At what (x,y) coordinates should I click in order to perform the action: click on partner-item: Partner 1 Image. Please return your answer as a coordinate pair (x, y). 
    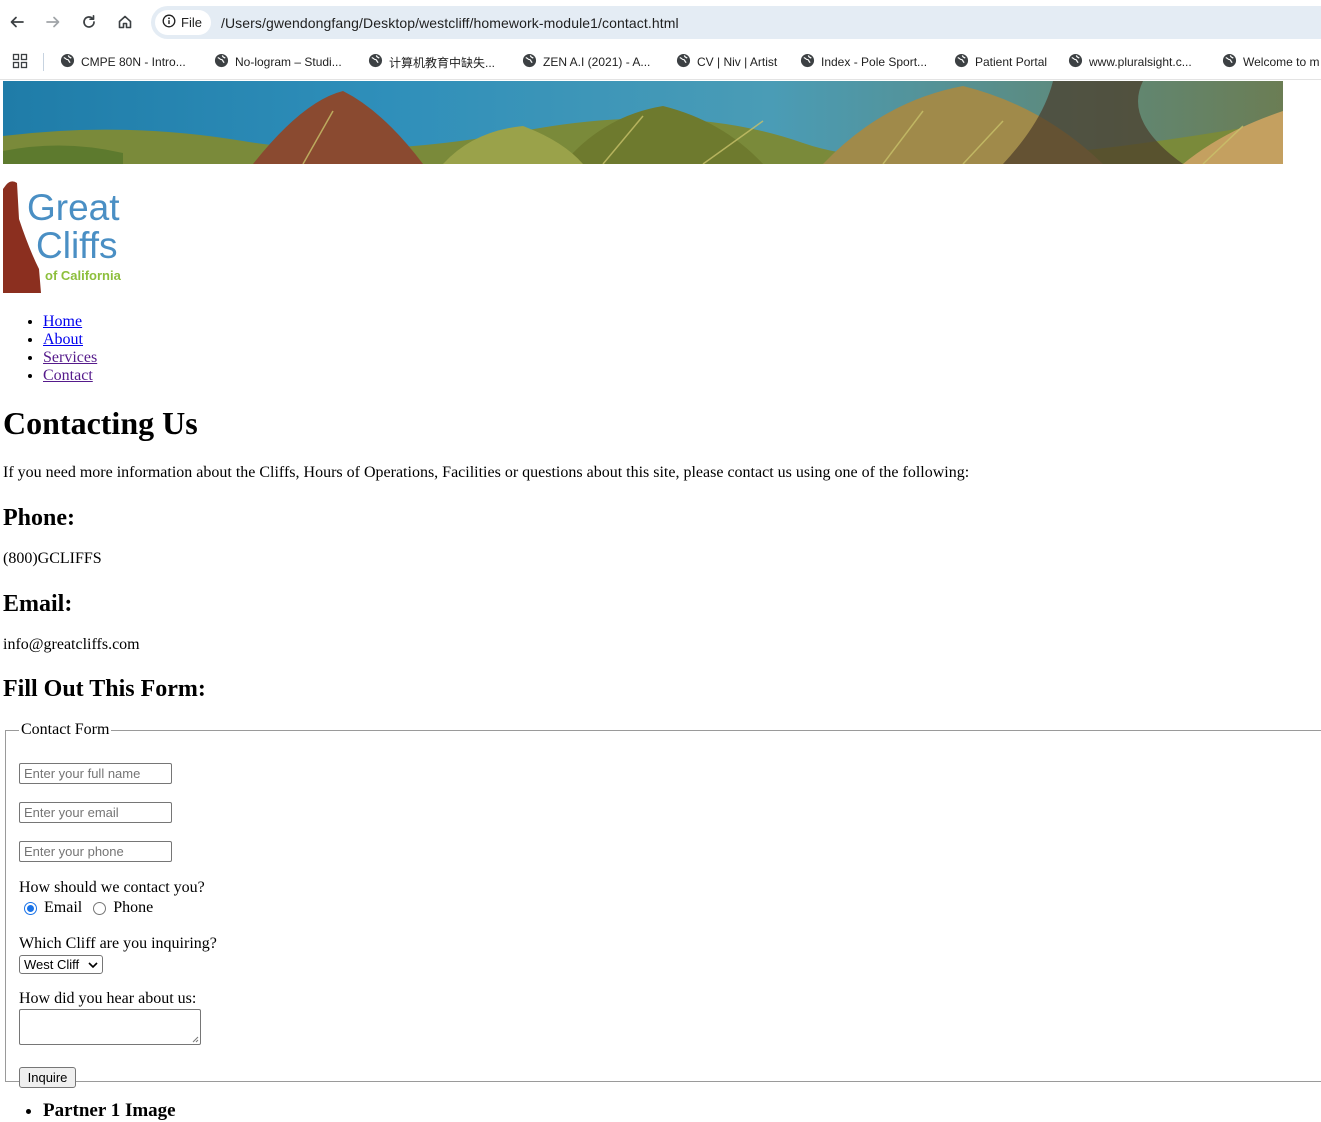
    Looking at the image, I should click on (109, 1111).